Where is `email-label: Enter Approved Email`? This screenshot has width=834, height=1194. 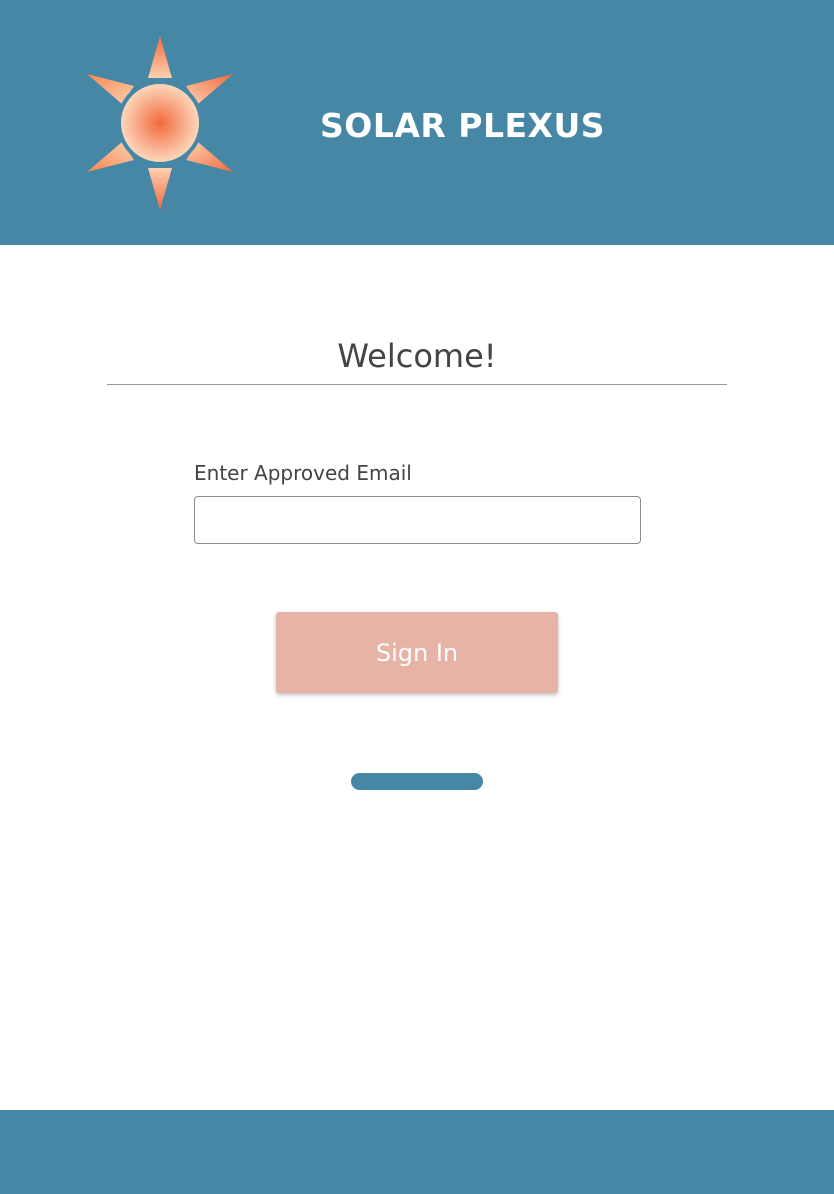 email-label: Enter Approved Email is located at coordinates (303, 473).